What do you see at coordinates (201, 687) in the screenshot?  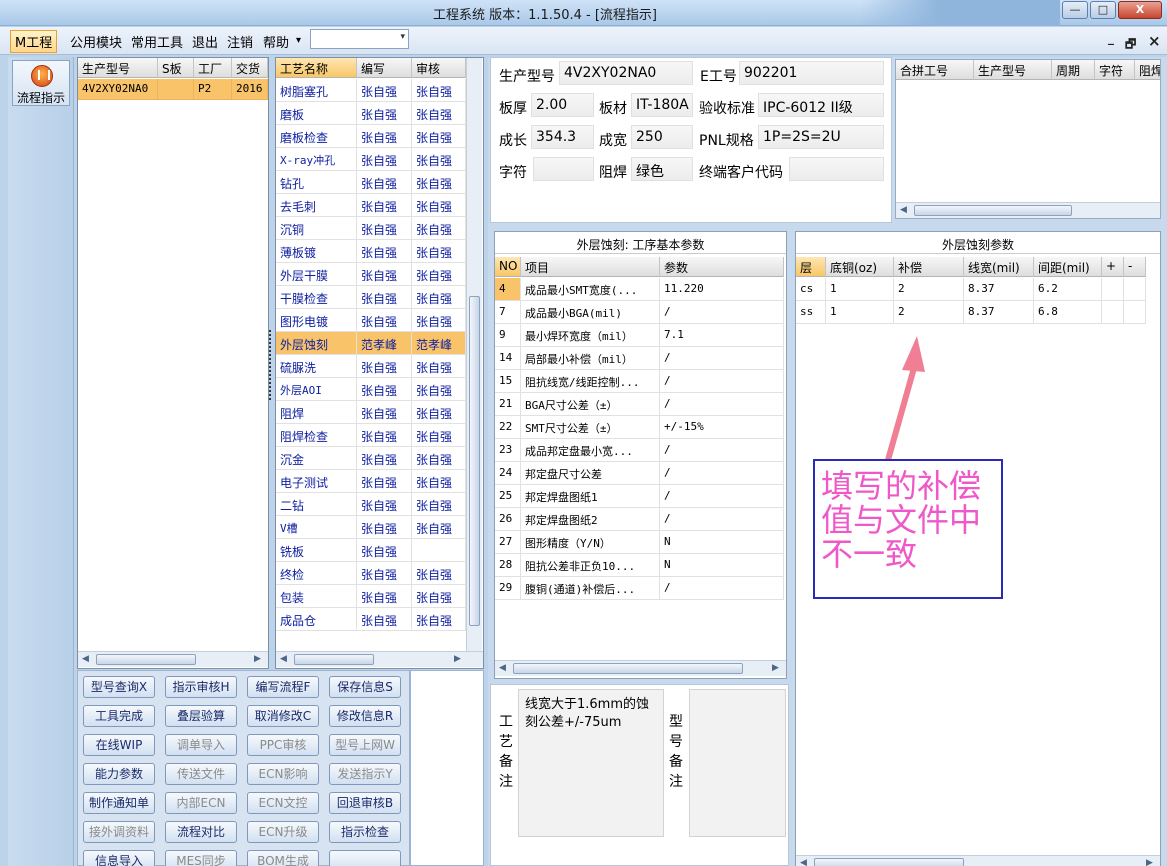 I see `action-button: 指示审核H` at bounding box center [201, 687].